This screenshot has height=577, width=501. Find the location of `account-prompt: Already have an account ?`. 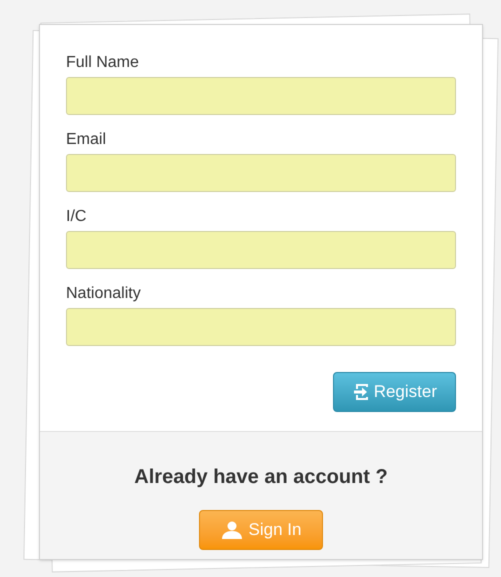

account-prompt: Already have an account ? is located at coordinates (261, 477).